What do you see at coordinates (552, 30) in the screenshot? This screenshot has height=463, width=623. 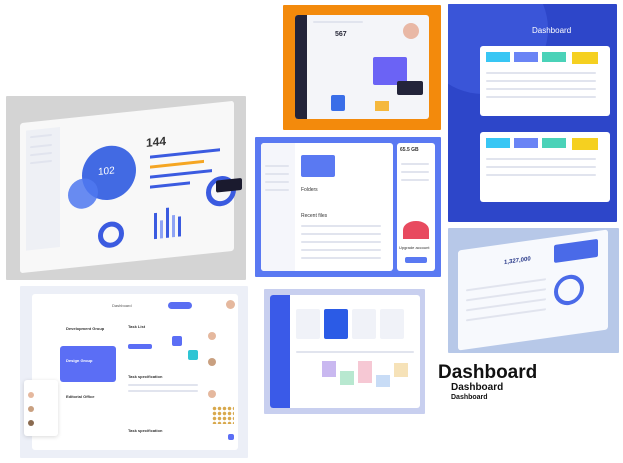 I see `section-title: Dashboard` at bounding box center [552, 30].